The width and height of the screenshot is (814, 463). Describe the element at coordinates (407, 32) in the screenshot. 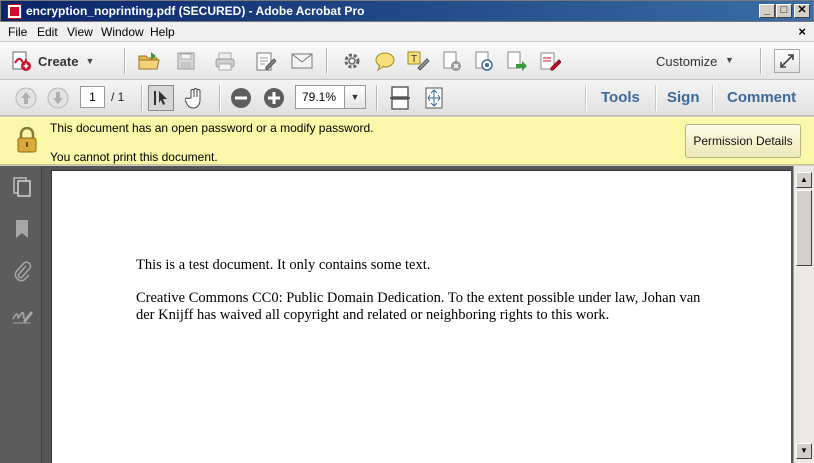

I see `menu-bar: File Edit View Window Help ×` at that location.